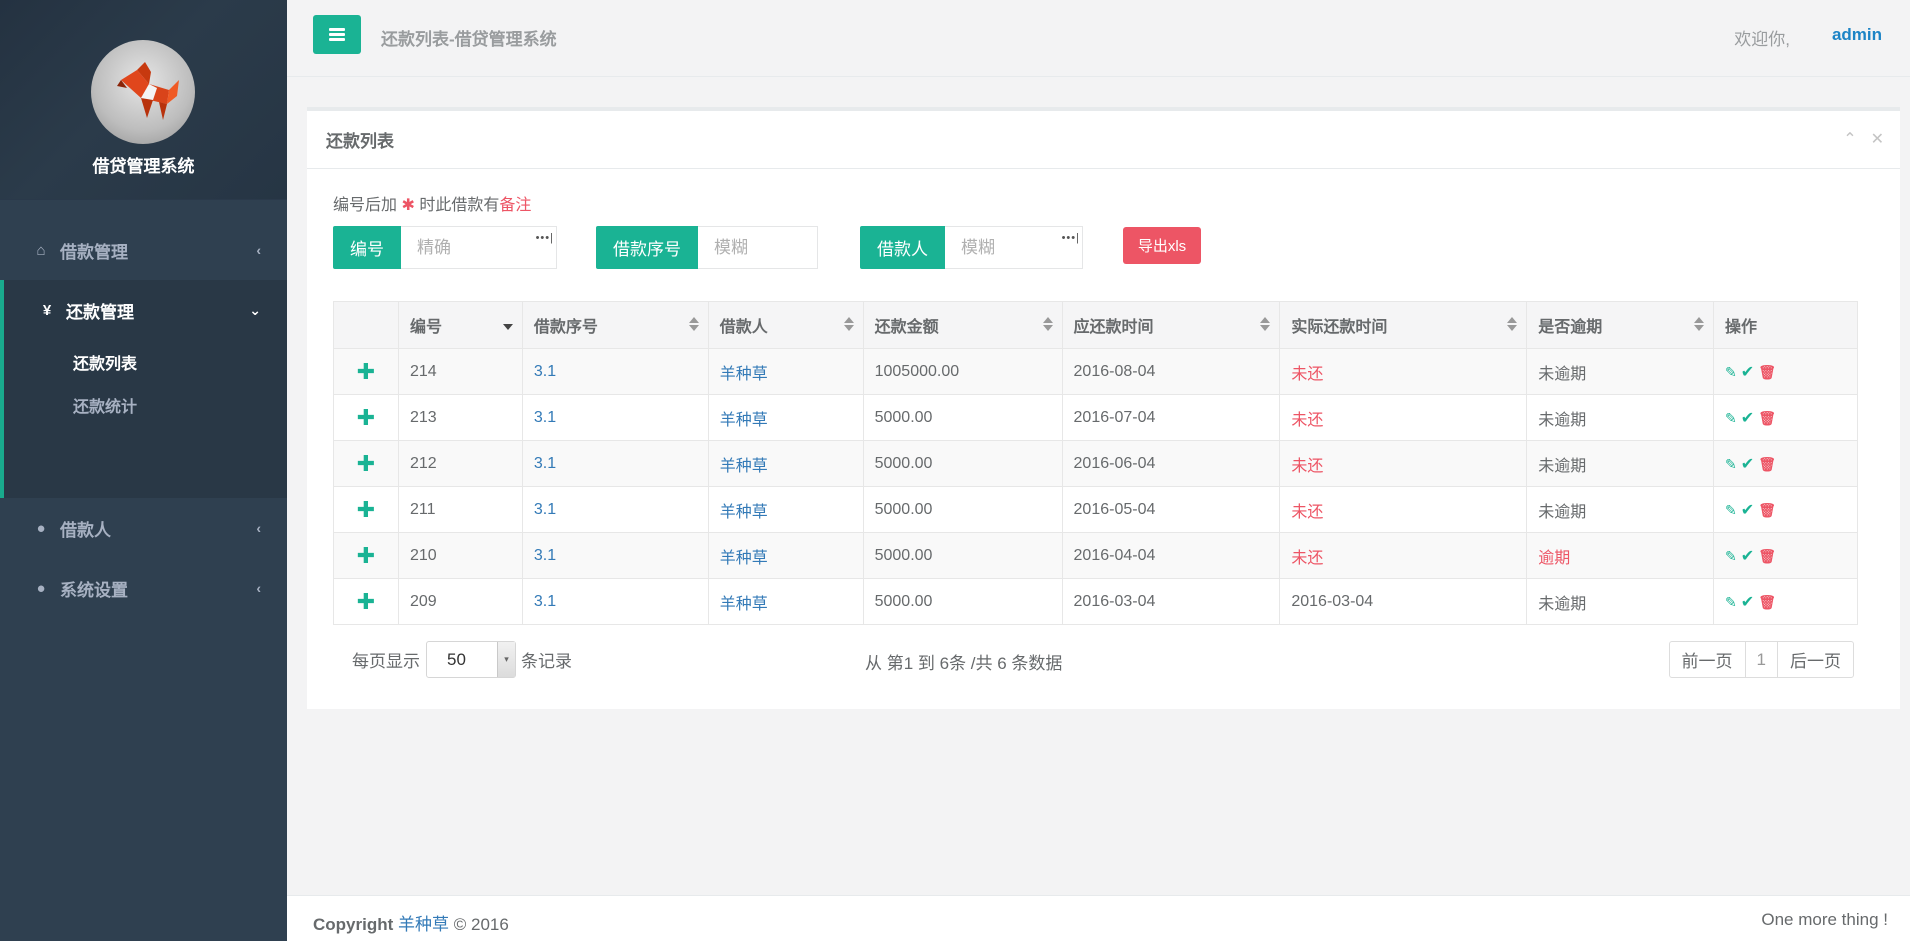 This screenshot has width=1910, height=941. Describe the element at coordinates (145, 310) in the screenshot. I see `sidebar-item-repayment-management: ¥ 还款管理 ⌄` at that location.